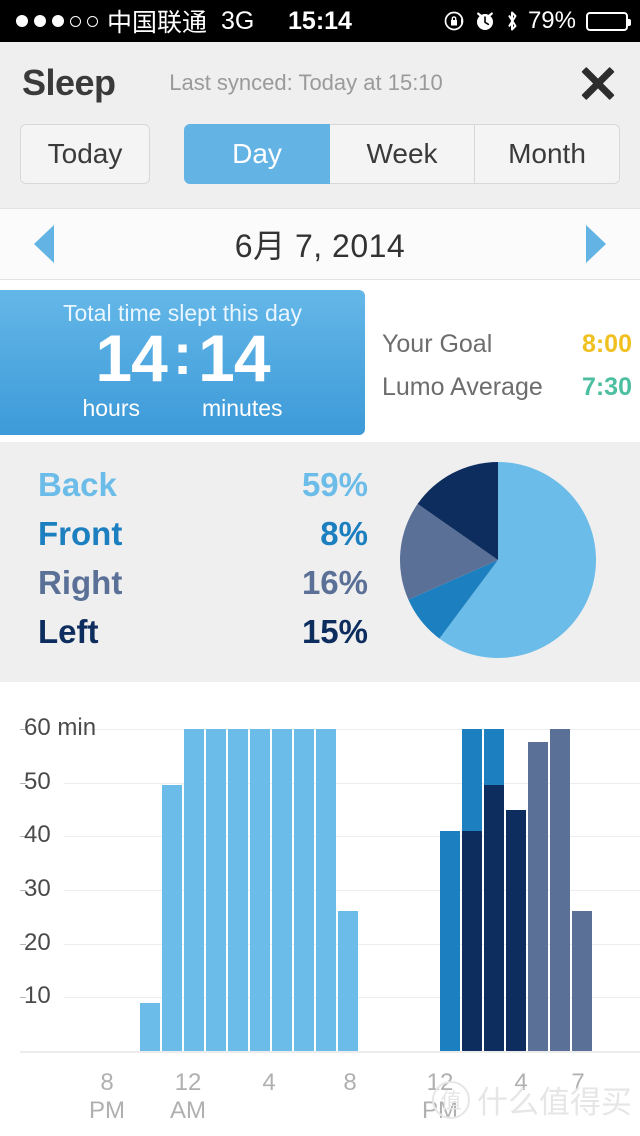 The width and height of the screenshot is (640, 1136). Describe the element at coordinates (80, 533) in the screenshot. I see `position-label-front: Front` at that location.